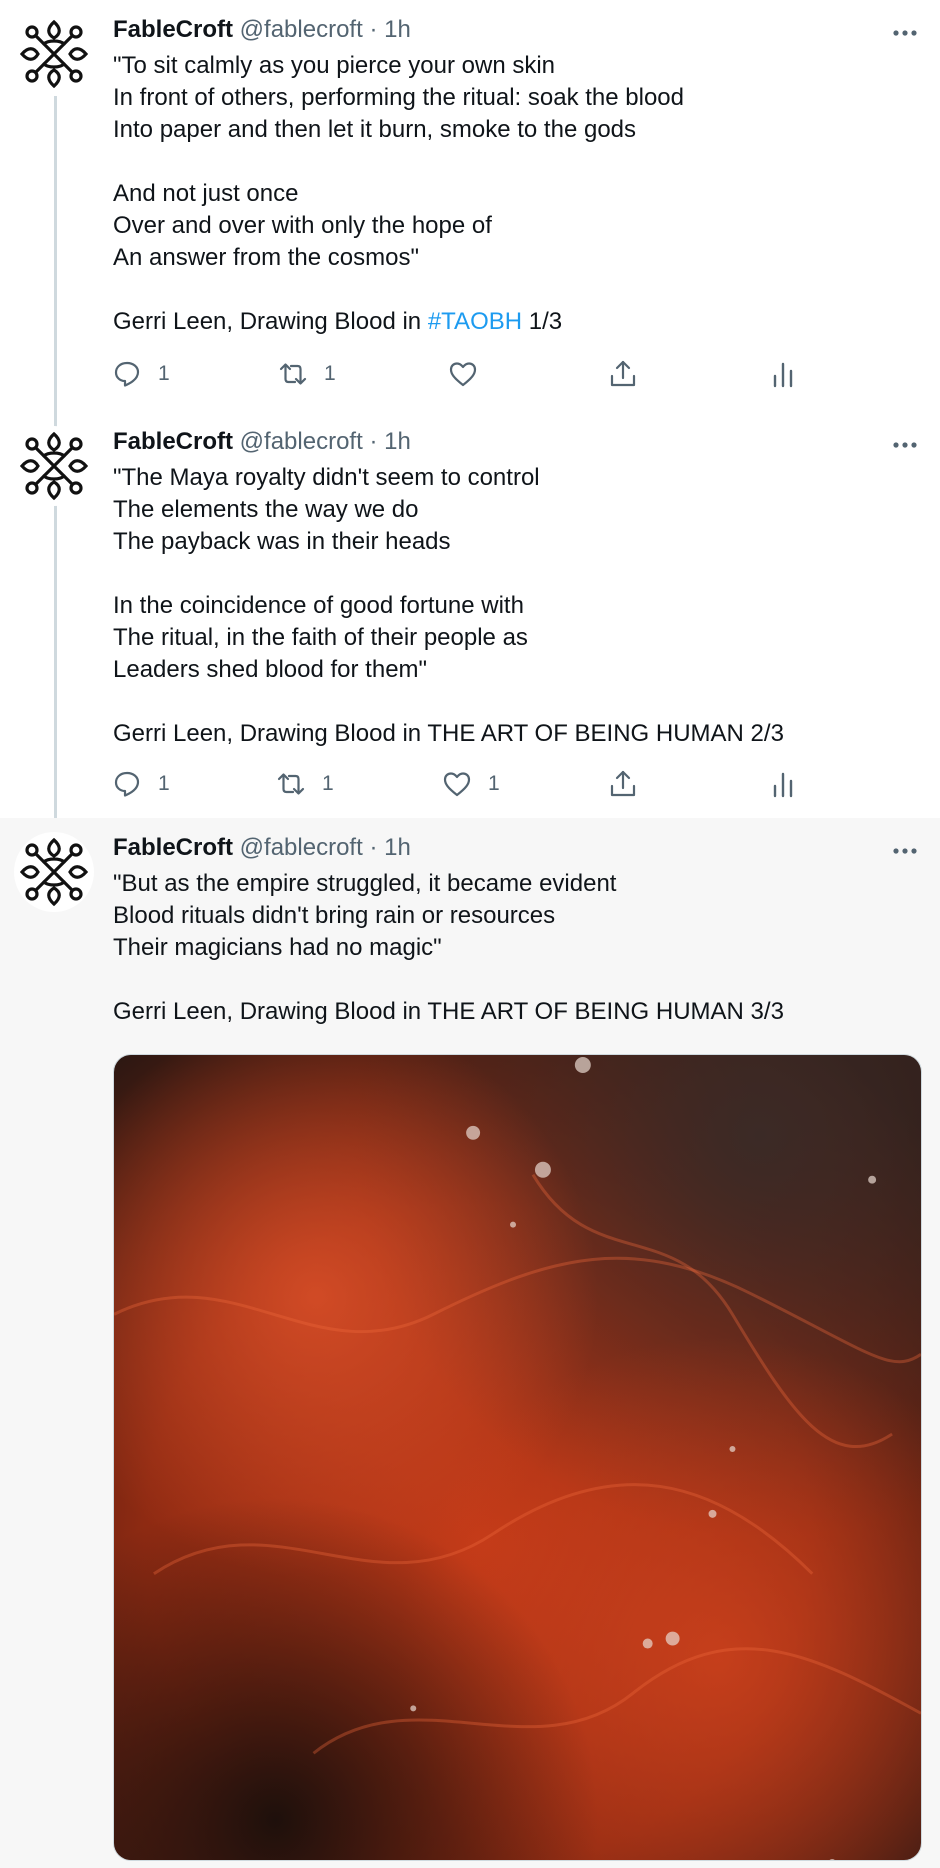  What do you see at coordinates (475, 321) in the screenshot?
I see `hashtag-link: #TAOBH` at bounding box center [475, 321].